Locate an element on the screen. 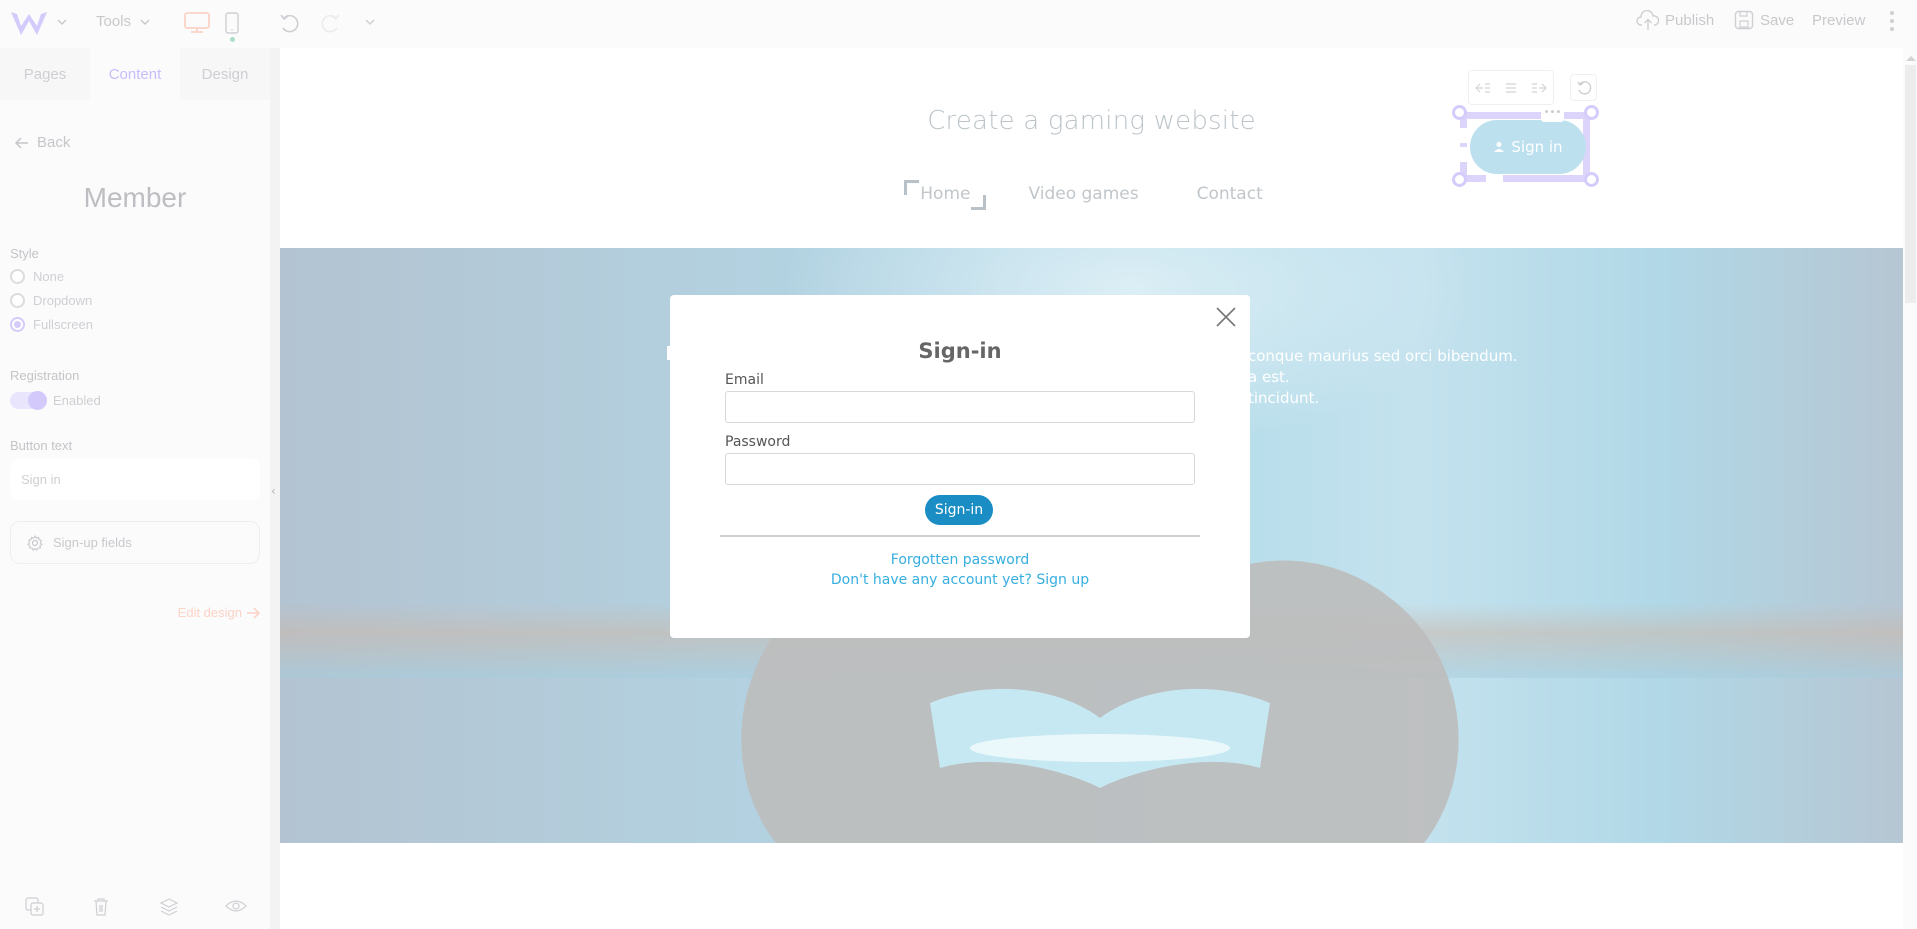 This screenshot has width=1917, height=929. tools-chevron-icon is located at coordinates (145, 22).